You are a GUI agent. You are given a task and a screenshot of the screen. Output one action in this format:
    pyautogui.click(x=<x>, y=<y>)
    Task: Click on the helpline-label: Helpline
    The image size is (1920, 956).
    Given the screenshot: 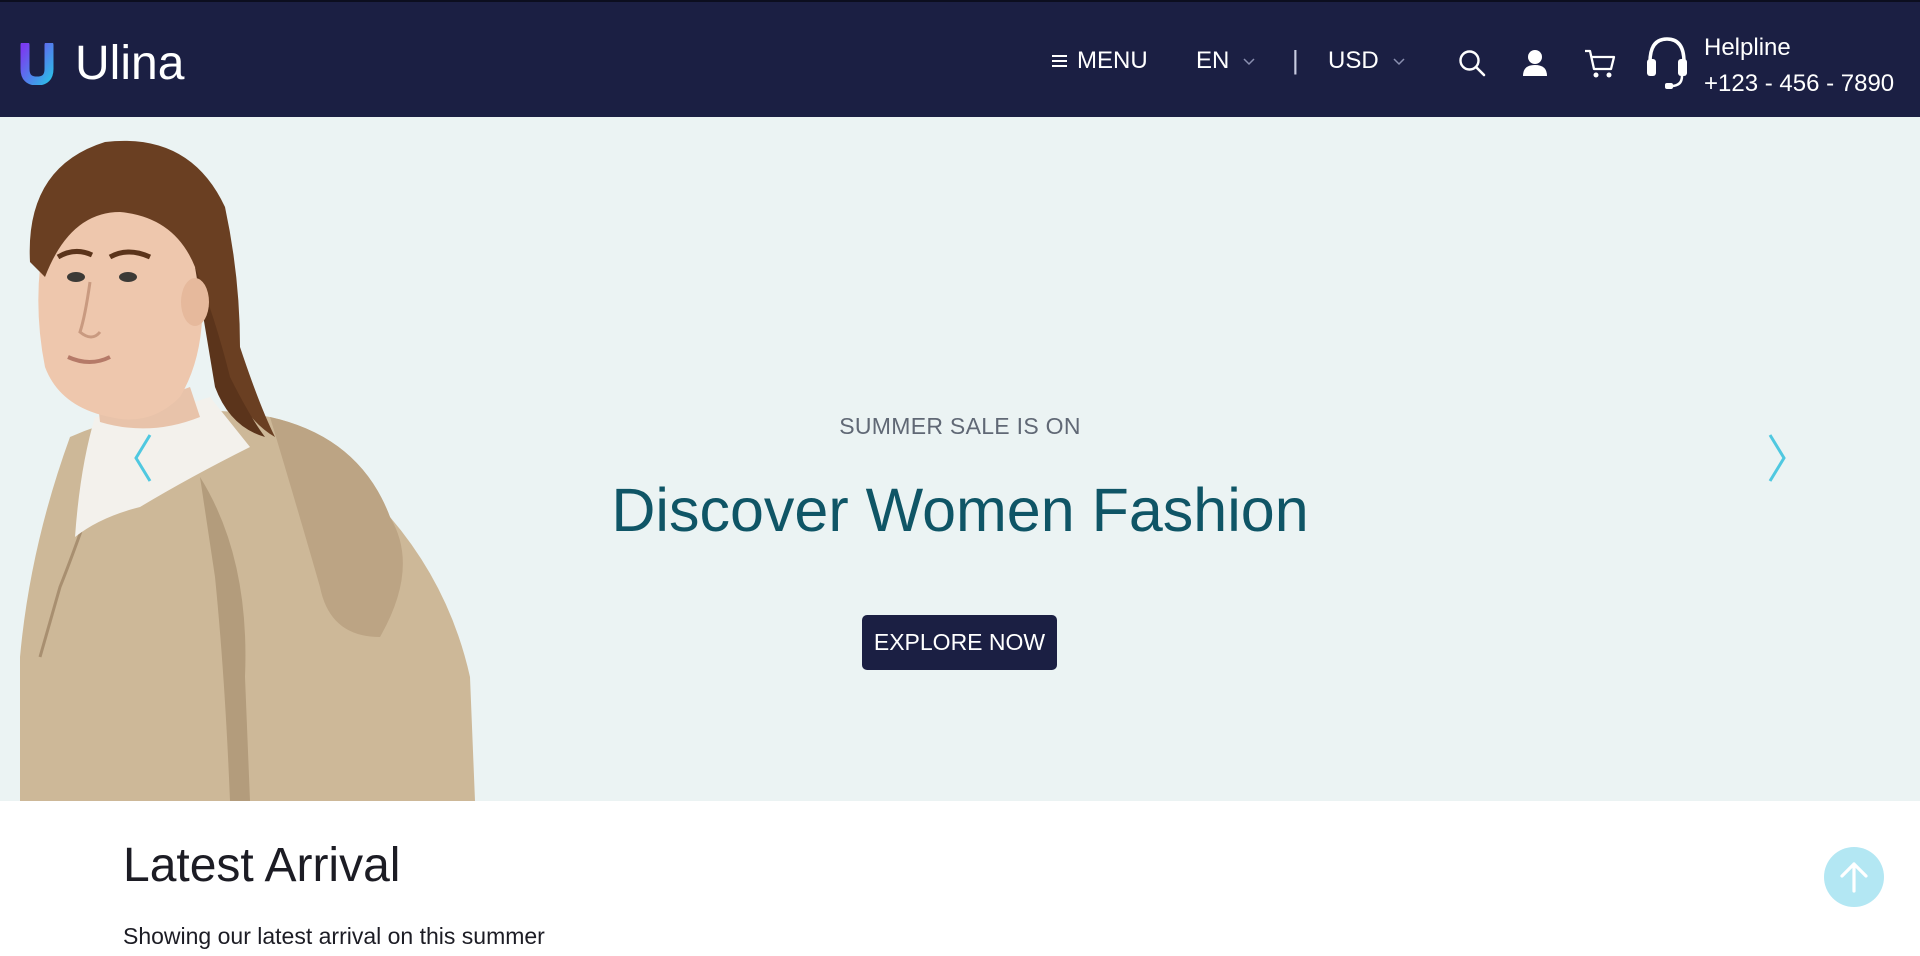 What is the action you would take?
    pyautogui.click(x=1747, y=47)
    